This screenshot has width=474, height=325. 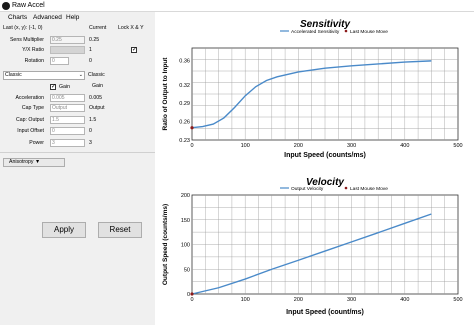 I want to click on chart-1-last-move-point, so click(x=192, y=128).